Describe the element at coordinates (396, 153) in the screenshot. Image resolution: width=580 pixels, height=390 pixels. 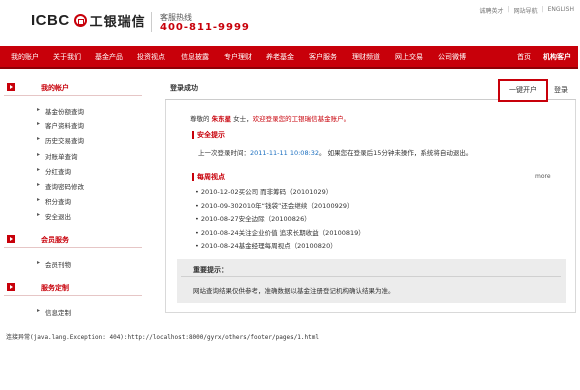
I see `auto-logout-note: 。 如果您在登录后15分钟未操作，系统将自动退出。` at that location.